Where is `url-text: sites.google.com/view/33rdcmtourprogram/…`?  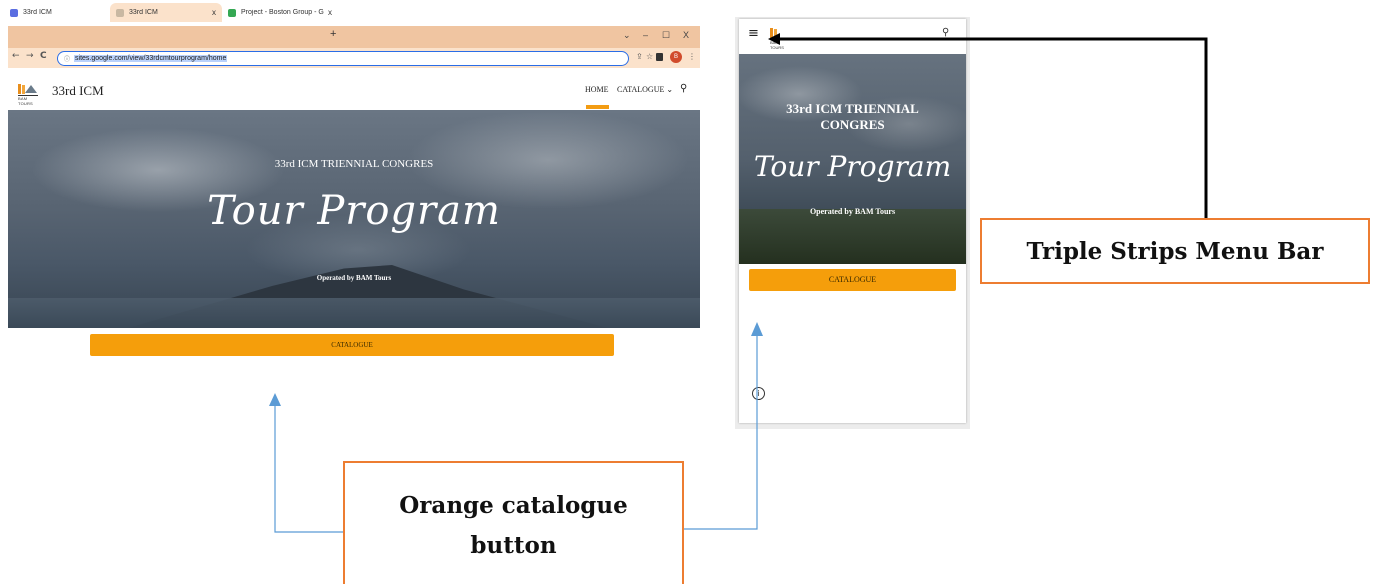
url-text: sites.google.com/view/33rdcmtourprogram/… is located at coordinates (151, 58).